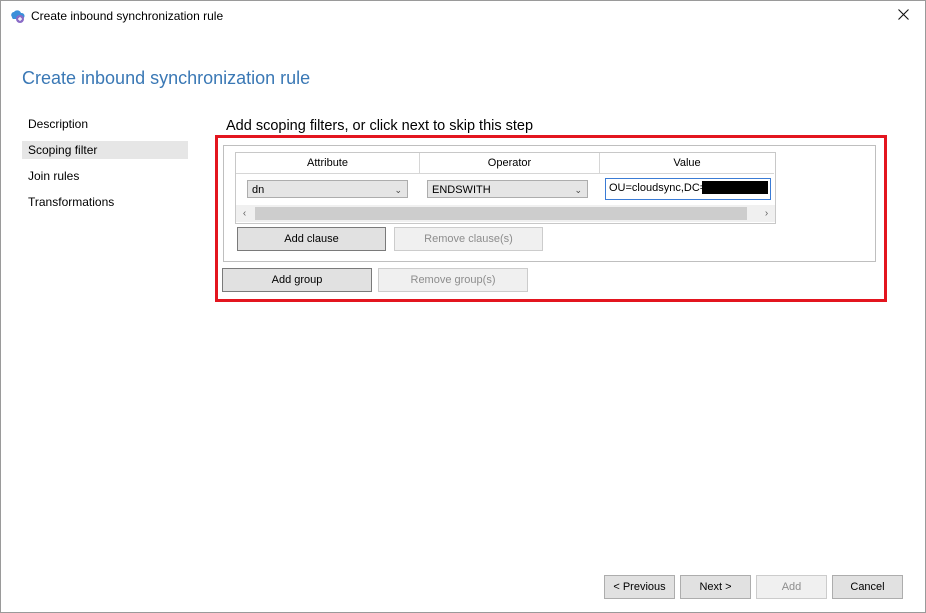 The height and width of the screenshot is (613, 926). What do you see at coordinates (687, 163) in the screenshot?
I see `column-header-value: Value` at bounding box center [687, 163].